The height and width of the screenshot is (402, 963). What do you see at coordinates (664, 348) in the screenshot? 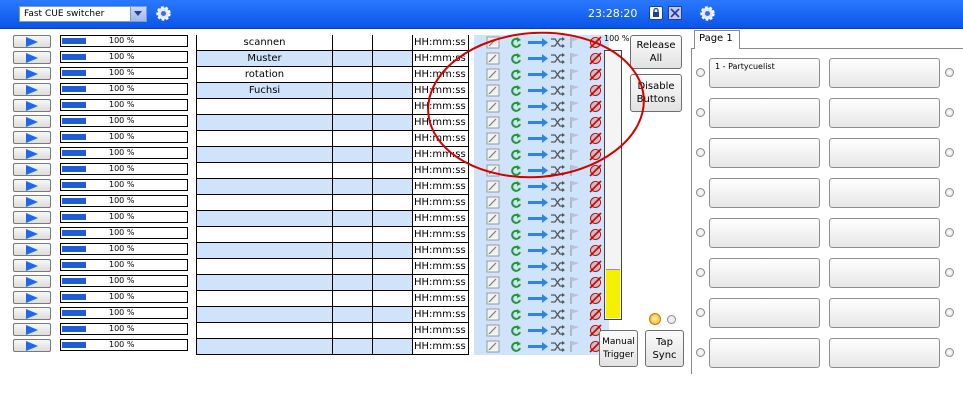
I see `tap-sync-button: Tap Sync` at bounding box center [664, 348].